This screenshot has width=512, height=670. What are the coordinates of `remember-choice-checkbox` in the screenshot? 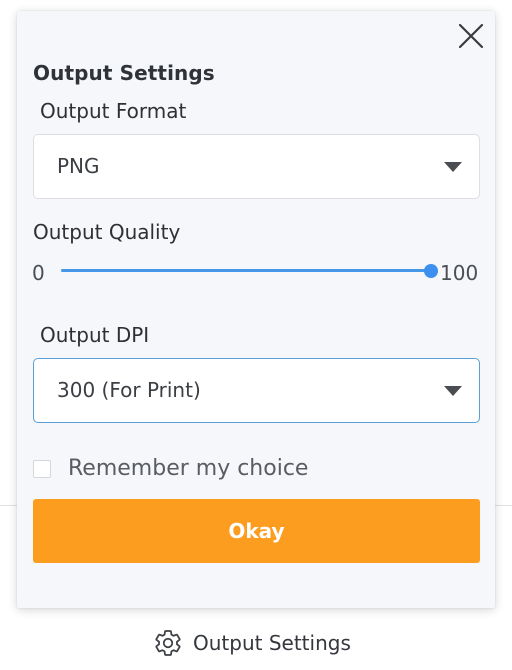 It's located at (42, 469).